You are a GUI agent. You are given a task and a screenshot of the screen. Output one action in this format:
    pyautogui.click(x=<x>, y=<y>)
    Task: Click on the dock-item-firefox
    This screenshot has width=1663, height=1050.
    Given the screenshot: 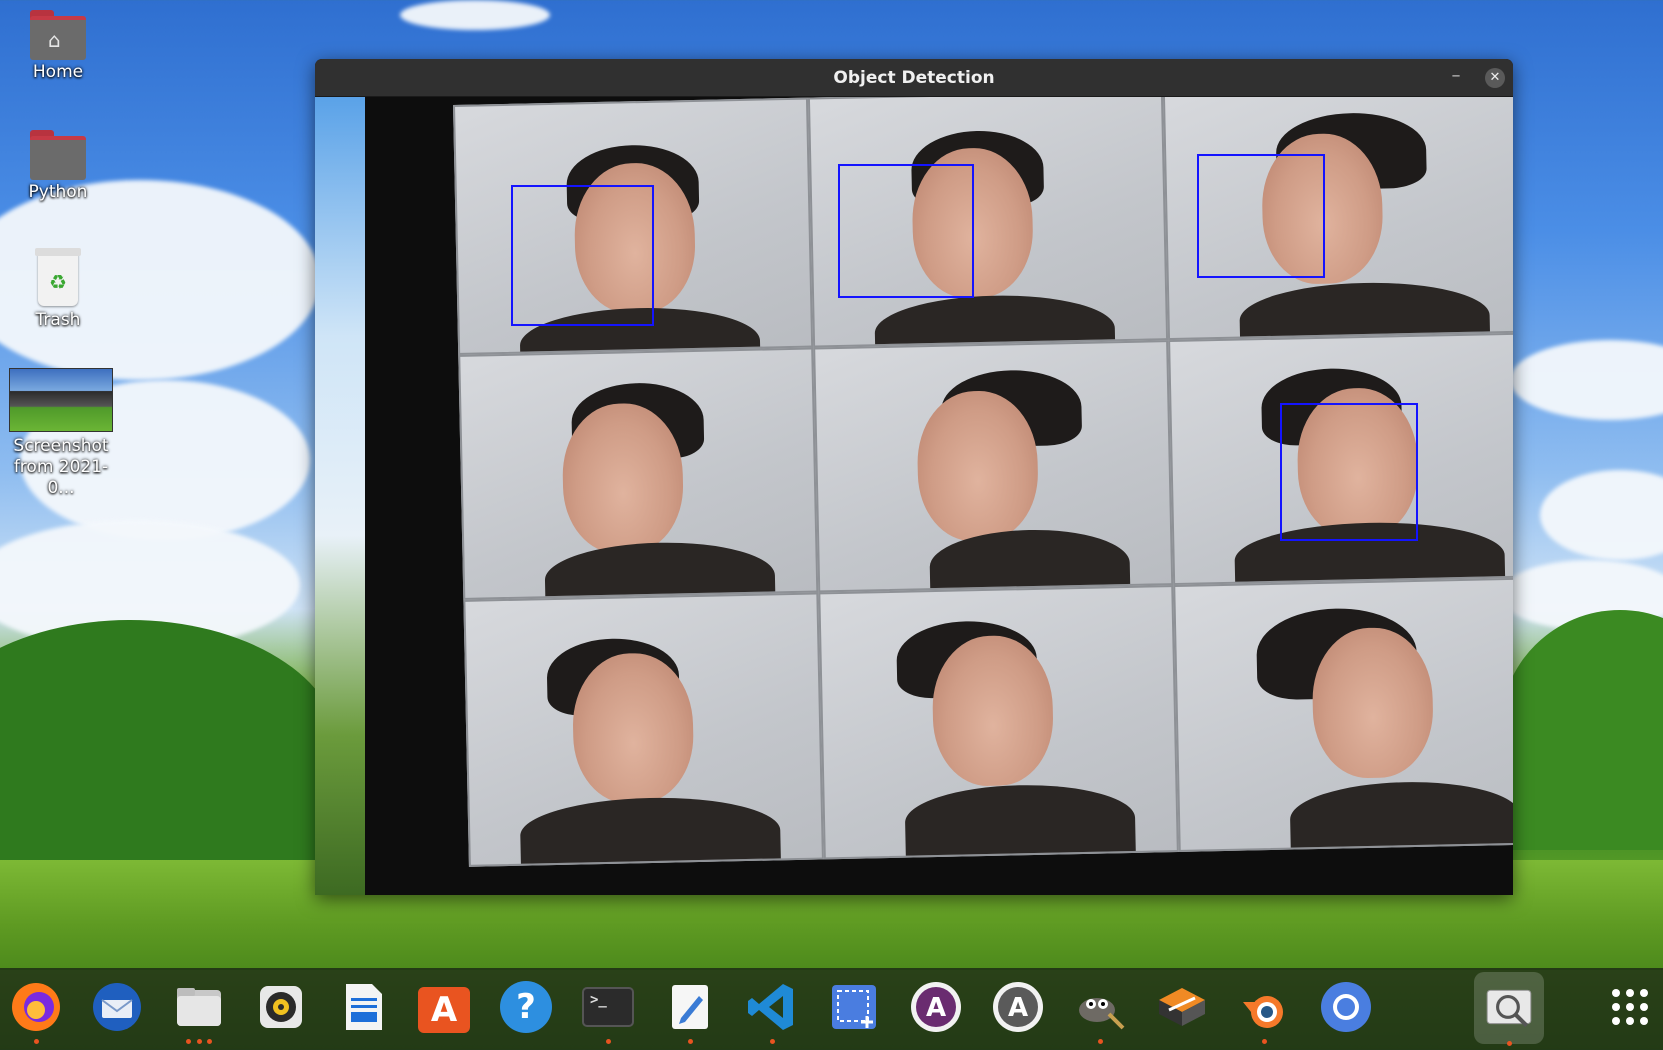 What is the action you would take?
    pyautogui.click(x=36, y=1011)
    